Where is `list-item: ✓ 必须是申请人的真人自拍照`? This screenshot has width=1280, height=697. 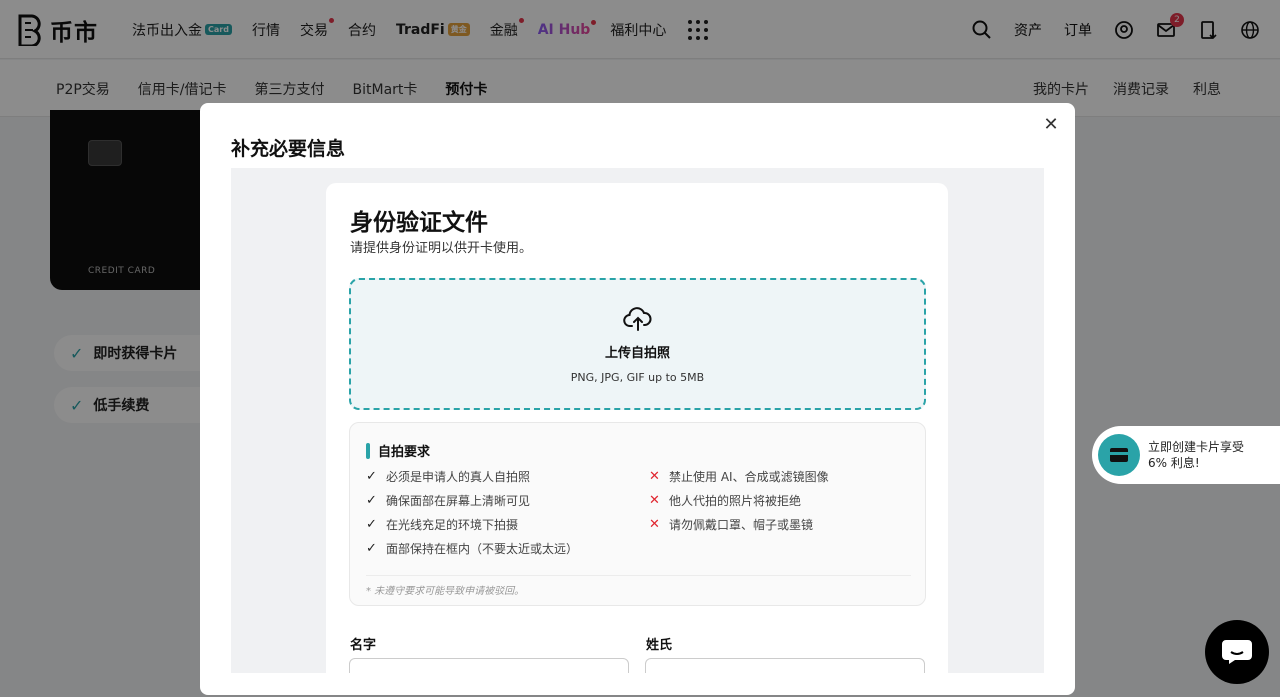
list-item: ✓ 必须是申请人的真人自拍照 is located at coordinates (472, 476).